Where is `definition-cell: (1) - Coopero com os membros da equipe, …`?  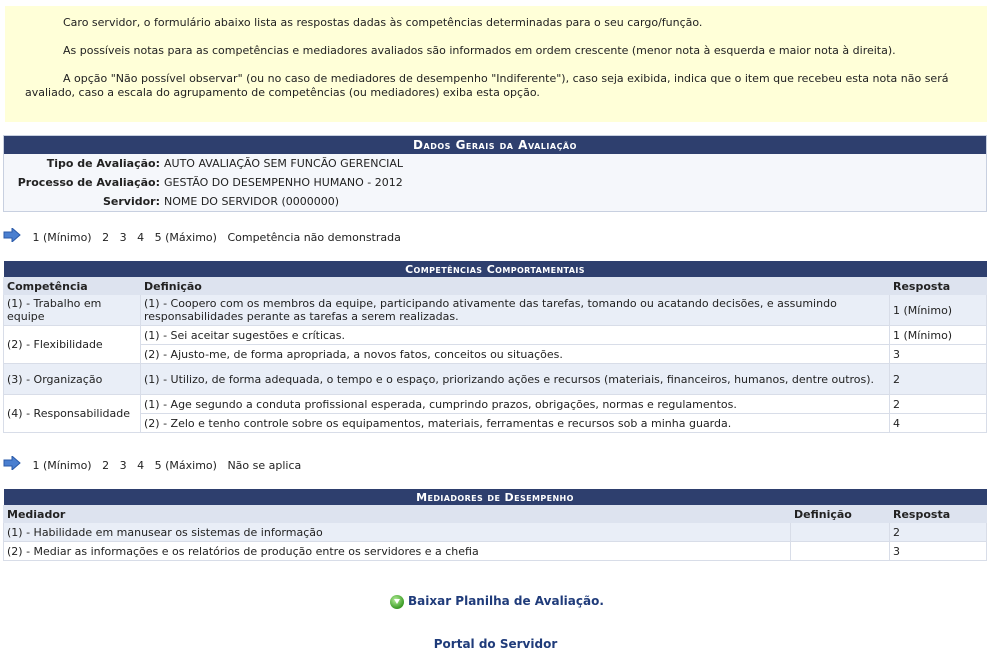
definition-cell: (1) - Coopero com os membros da equipe, … is located at coordinates (515, 310).